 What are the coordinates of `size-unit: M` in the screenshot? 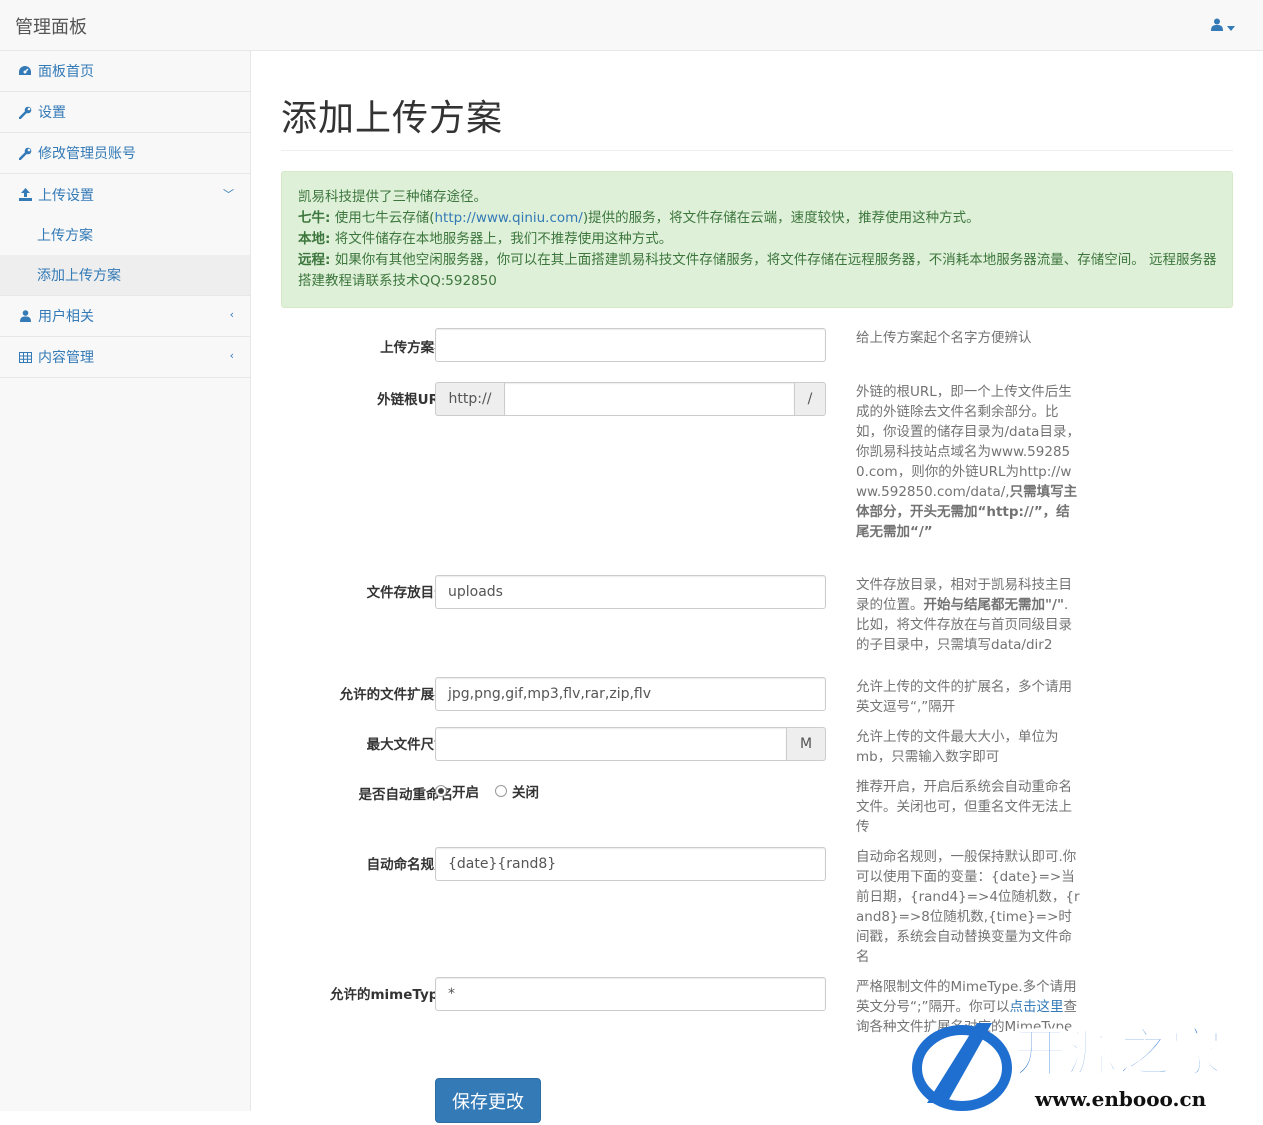 It's located at (806, 744).